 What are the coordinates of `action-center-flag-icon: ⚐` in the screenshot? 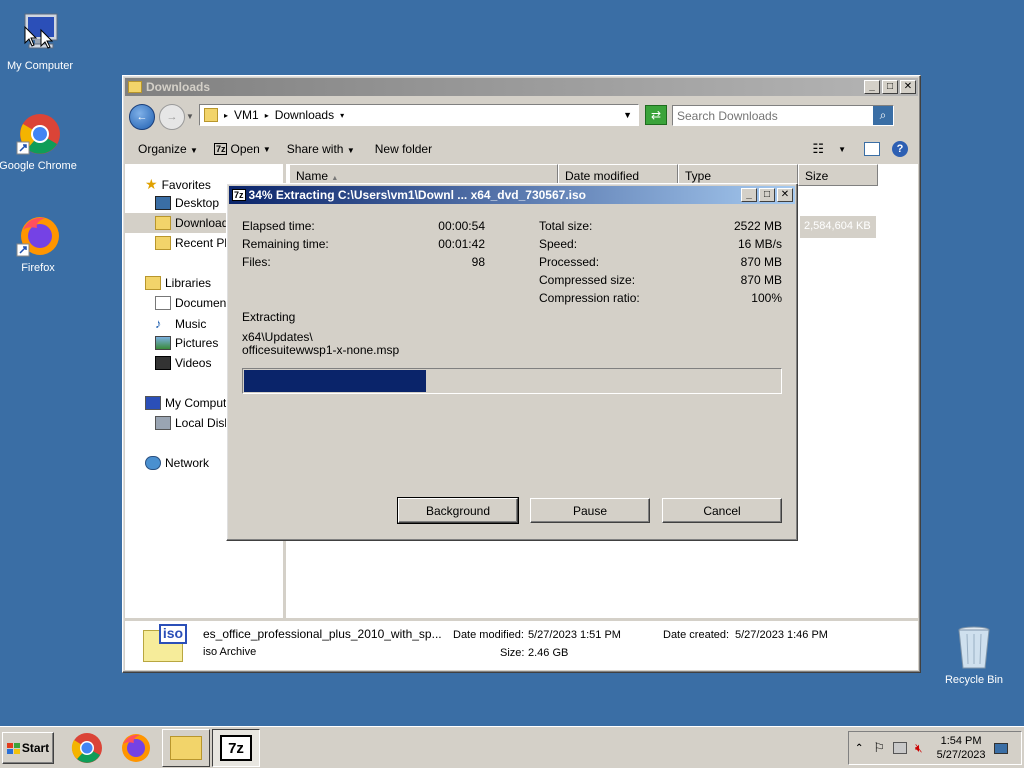 It's located at (879, 748).